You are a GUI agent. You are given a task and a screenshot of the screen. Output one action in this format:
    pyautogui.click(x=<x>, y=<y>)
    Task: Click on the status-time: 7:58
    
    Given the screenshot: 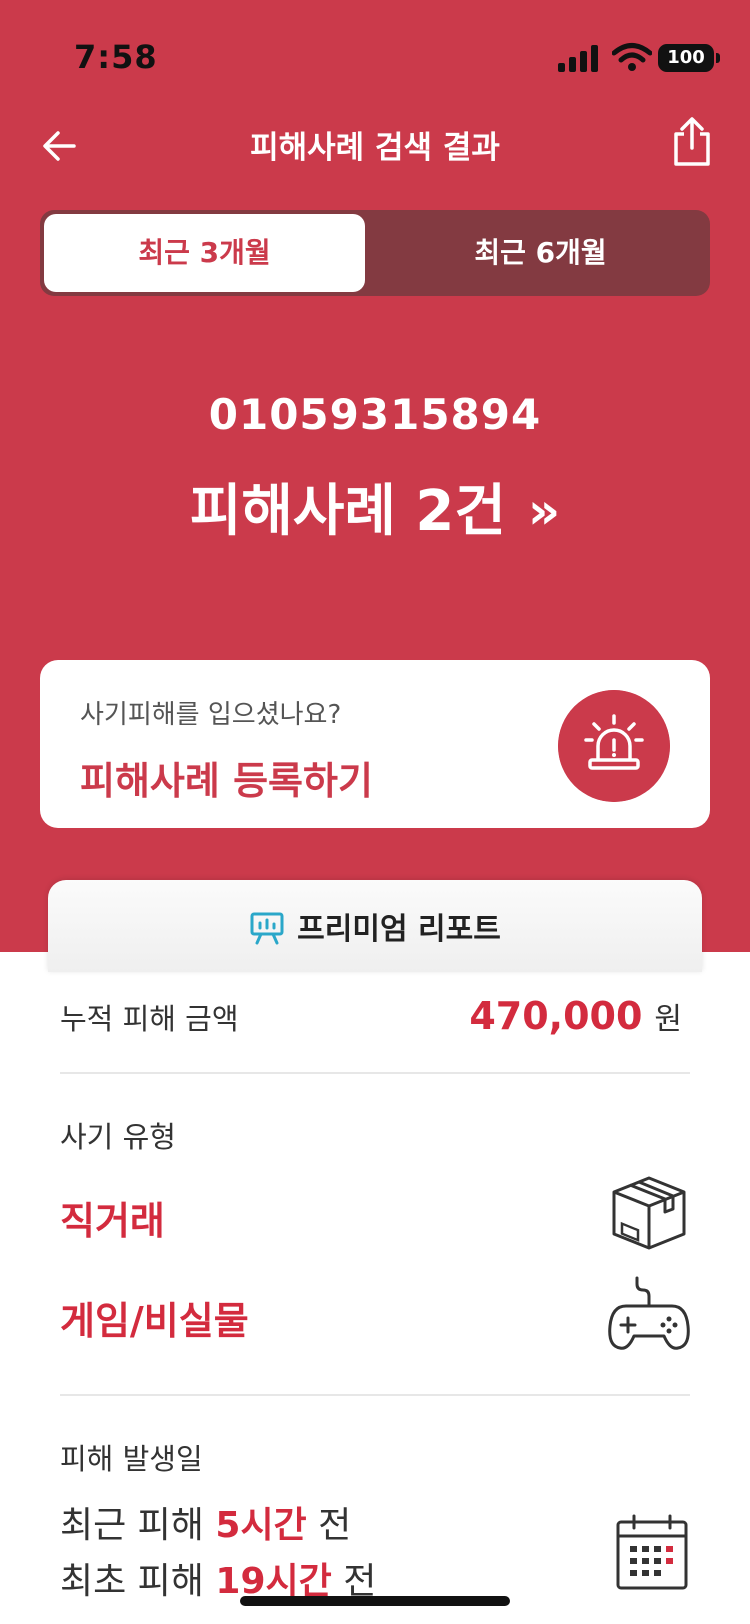 What is the action you would take?
    pyautogui.click(x=116, y=57)
    